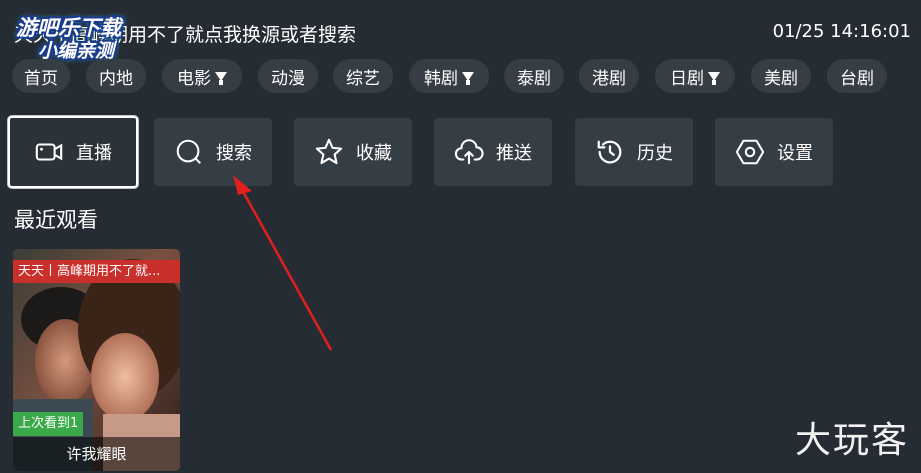 The width and height of the screenshot is (921, 473). Describe the element at coordinates (795, 153) in the screenshot. I see `tile-label: 设置` at that location.